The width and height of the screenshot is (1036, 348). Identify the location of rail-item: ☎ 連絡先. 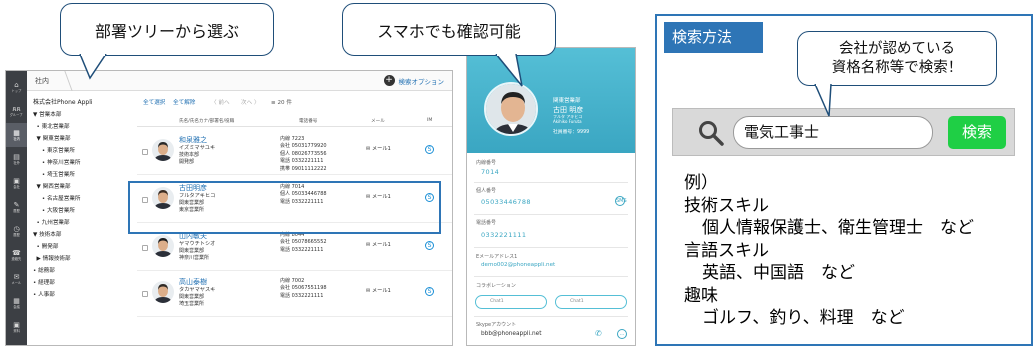
(16, 255).